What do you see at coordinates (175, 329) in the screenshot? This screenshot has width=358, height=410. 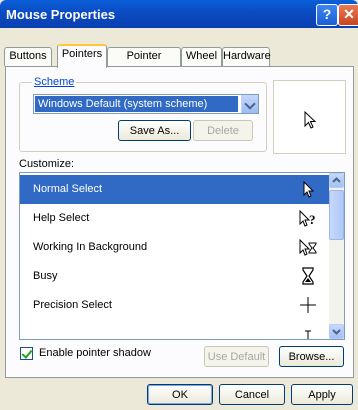 I see `list-item-text-select` at bounding box center [175, 329].